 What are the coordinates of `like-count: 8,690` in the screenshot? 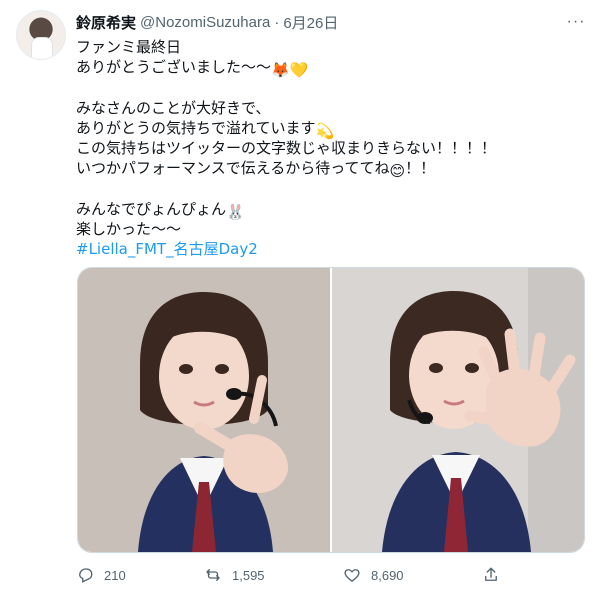 It's located at (387, 575).